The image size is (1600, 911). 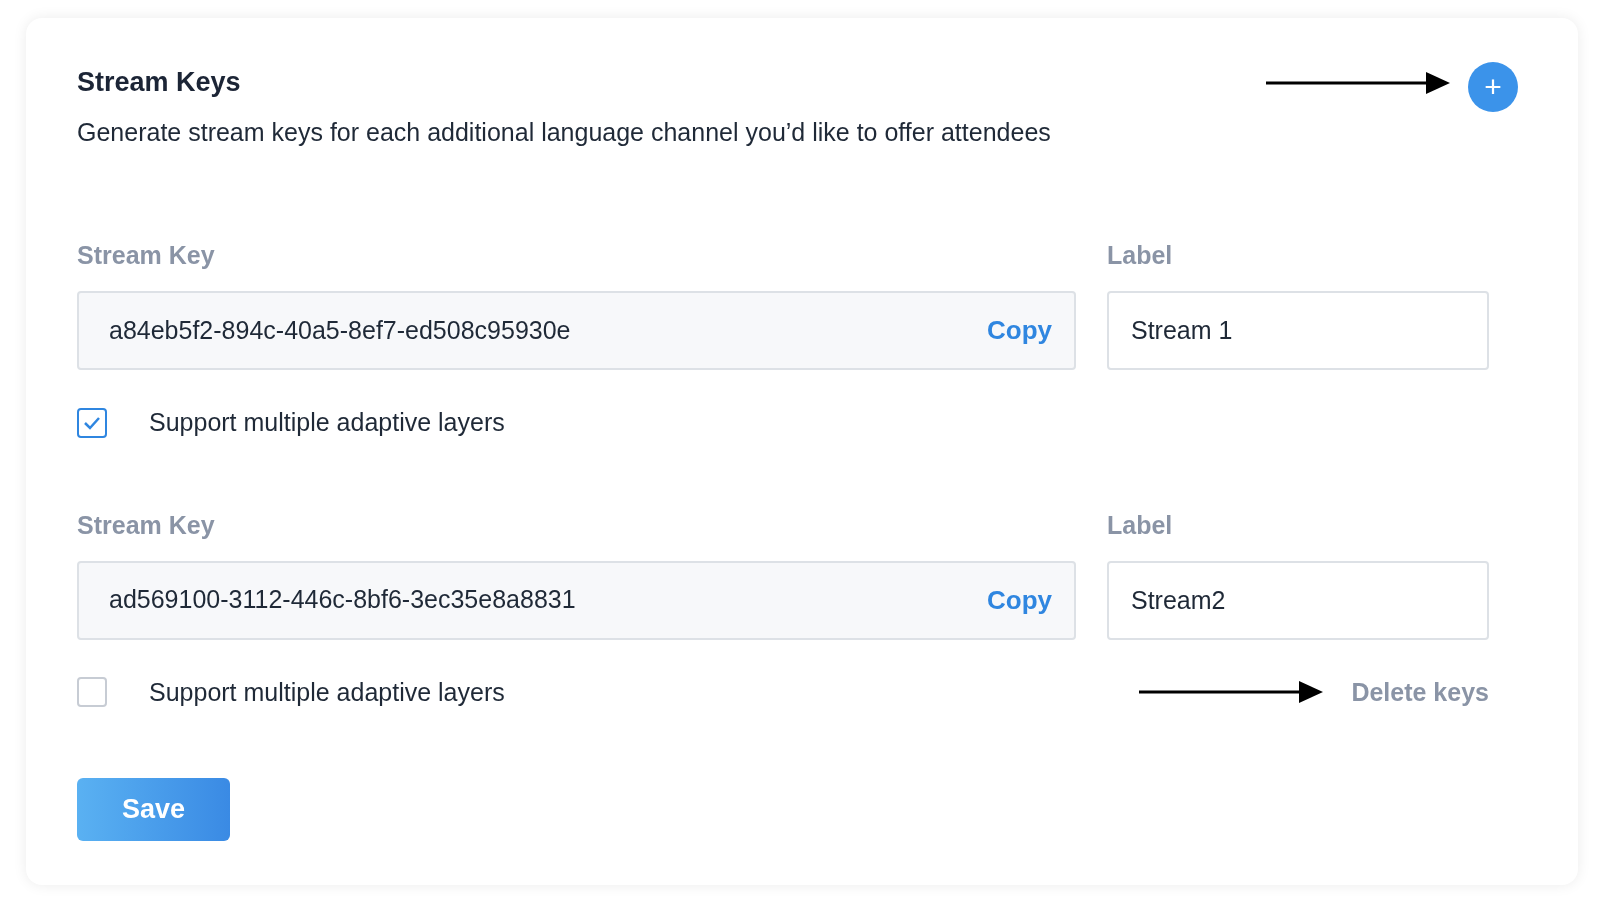 What do you see at coordinates (564, 132) in the screenshot?
I see `section-description: Generate stream keys for each additional language channel you’d like to offer attendees` at bounding box center [564, 132].